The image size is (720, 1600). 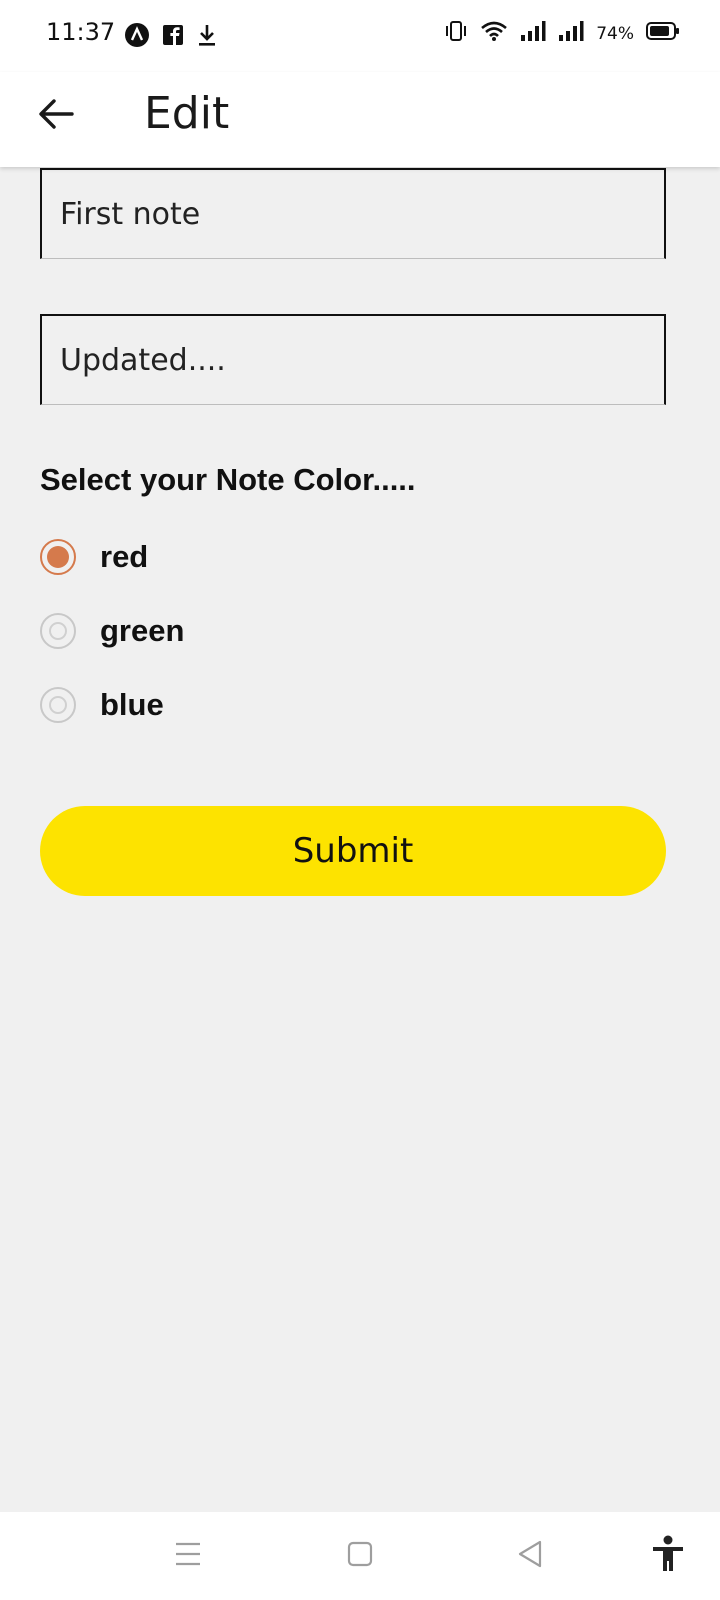 What do you see at coordinates (663, 33) in the screenshot?
I see `battery-icon` at bounding box center [663, 33].